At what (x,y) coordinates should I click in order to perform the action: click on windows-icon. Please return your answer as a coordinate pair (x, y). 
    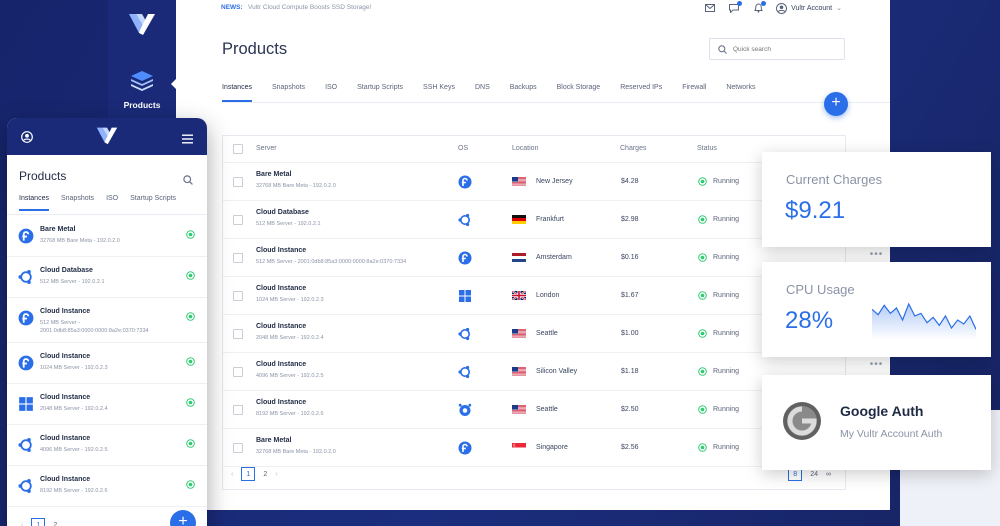
    Looking at the image, I should click on (26, 404).